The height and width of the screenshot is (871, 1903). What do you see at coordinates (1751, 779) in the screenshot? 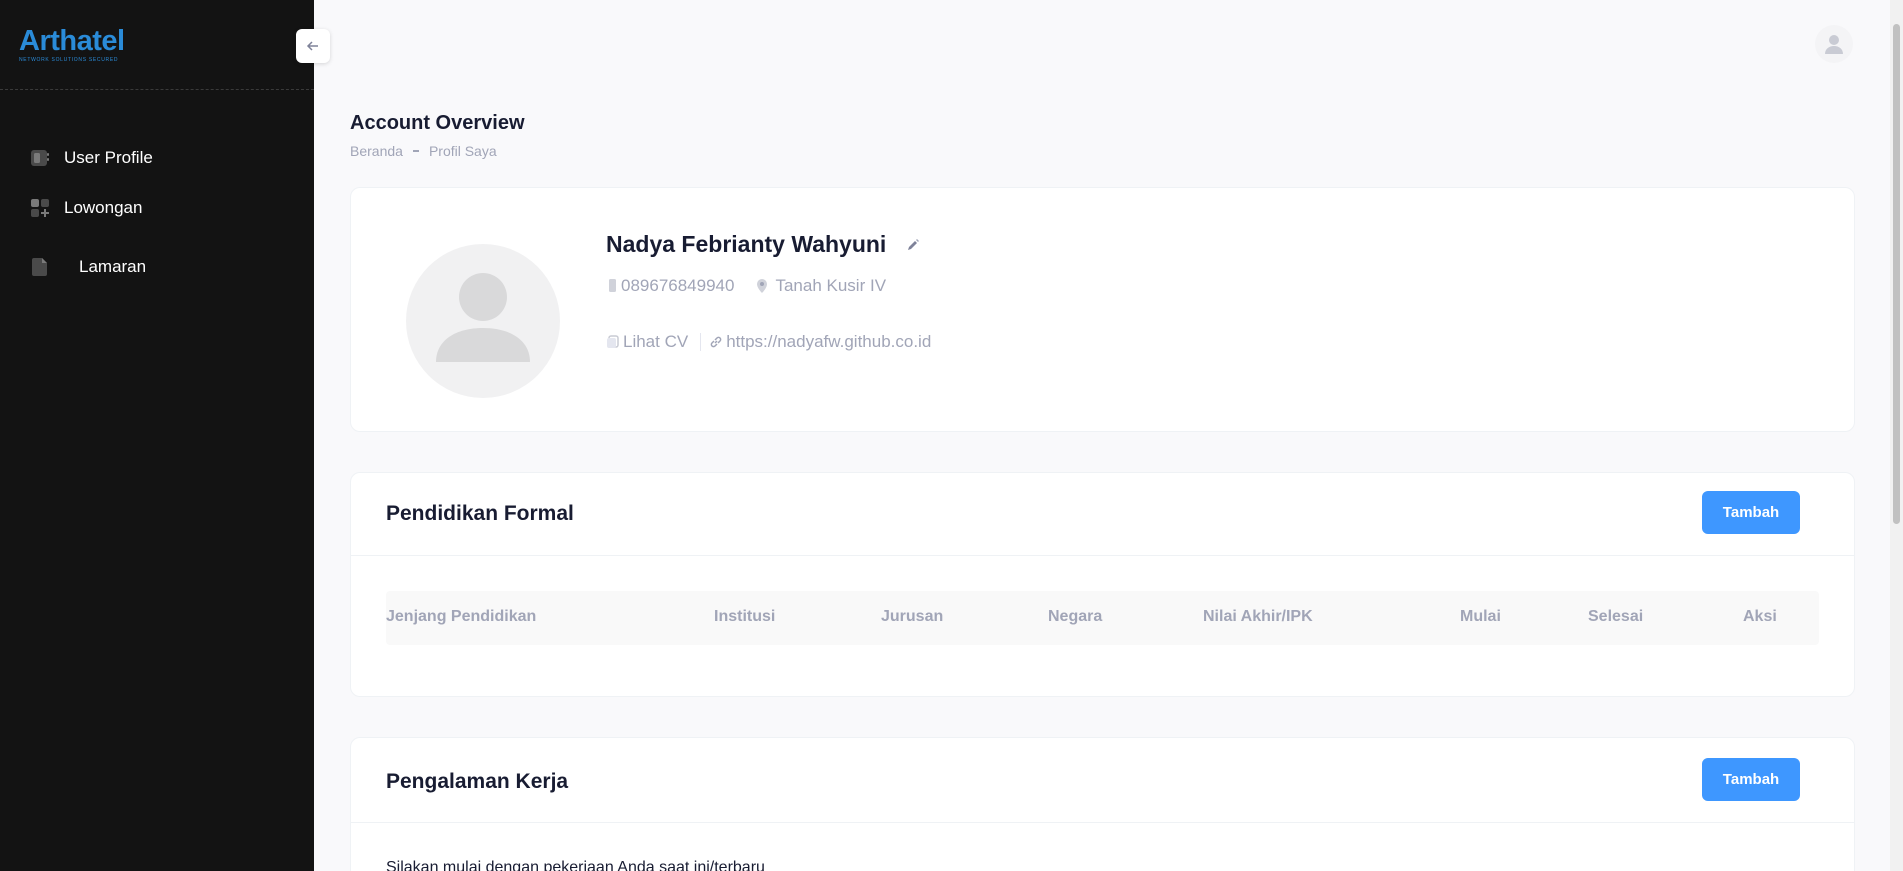
I see `add-work-button: Tambah` at bounding box center [1751, 779].